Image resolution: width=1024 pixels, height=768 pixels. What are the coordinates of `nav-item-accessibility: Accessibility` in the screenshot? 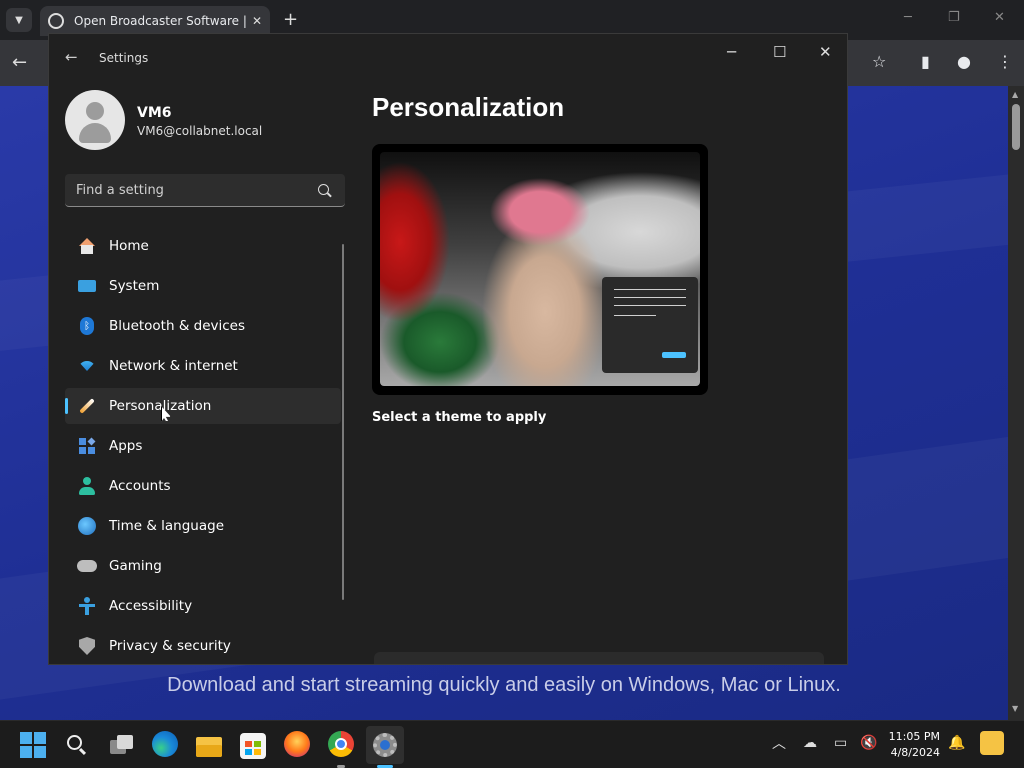 It's located at (203, 606).